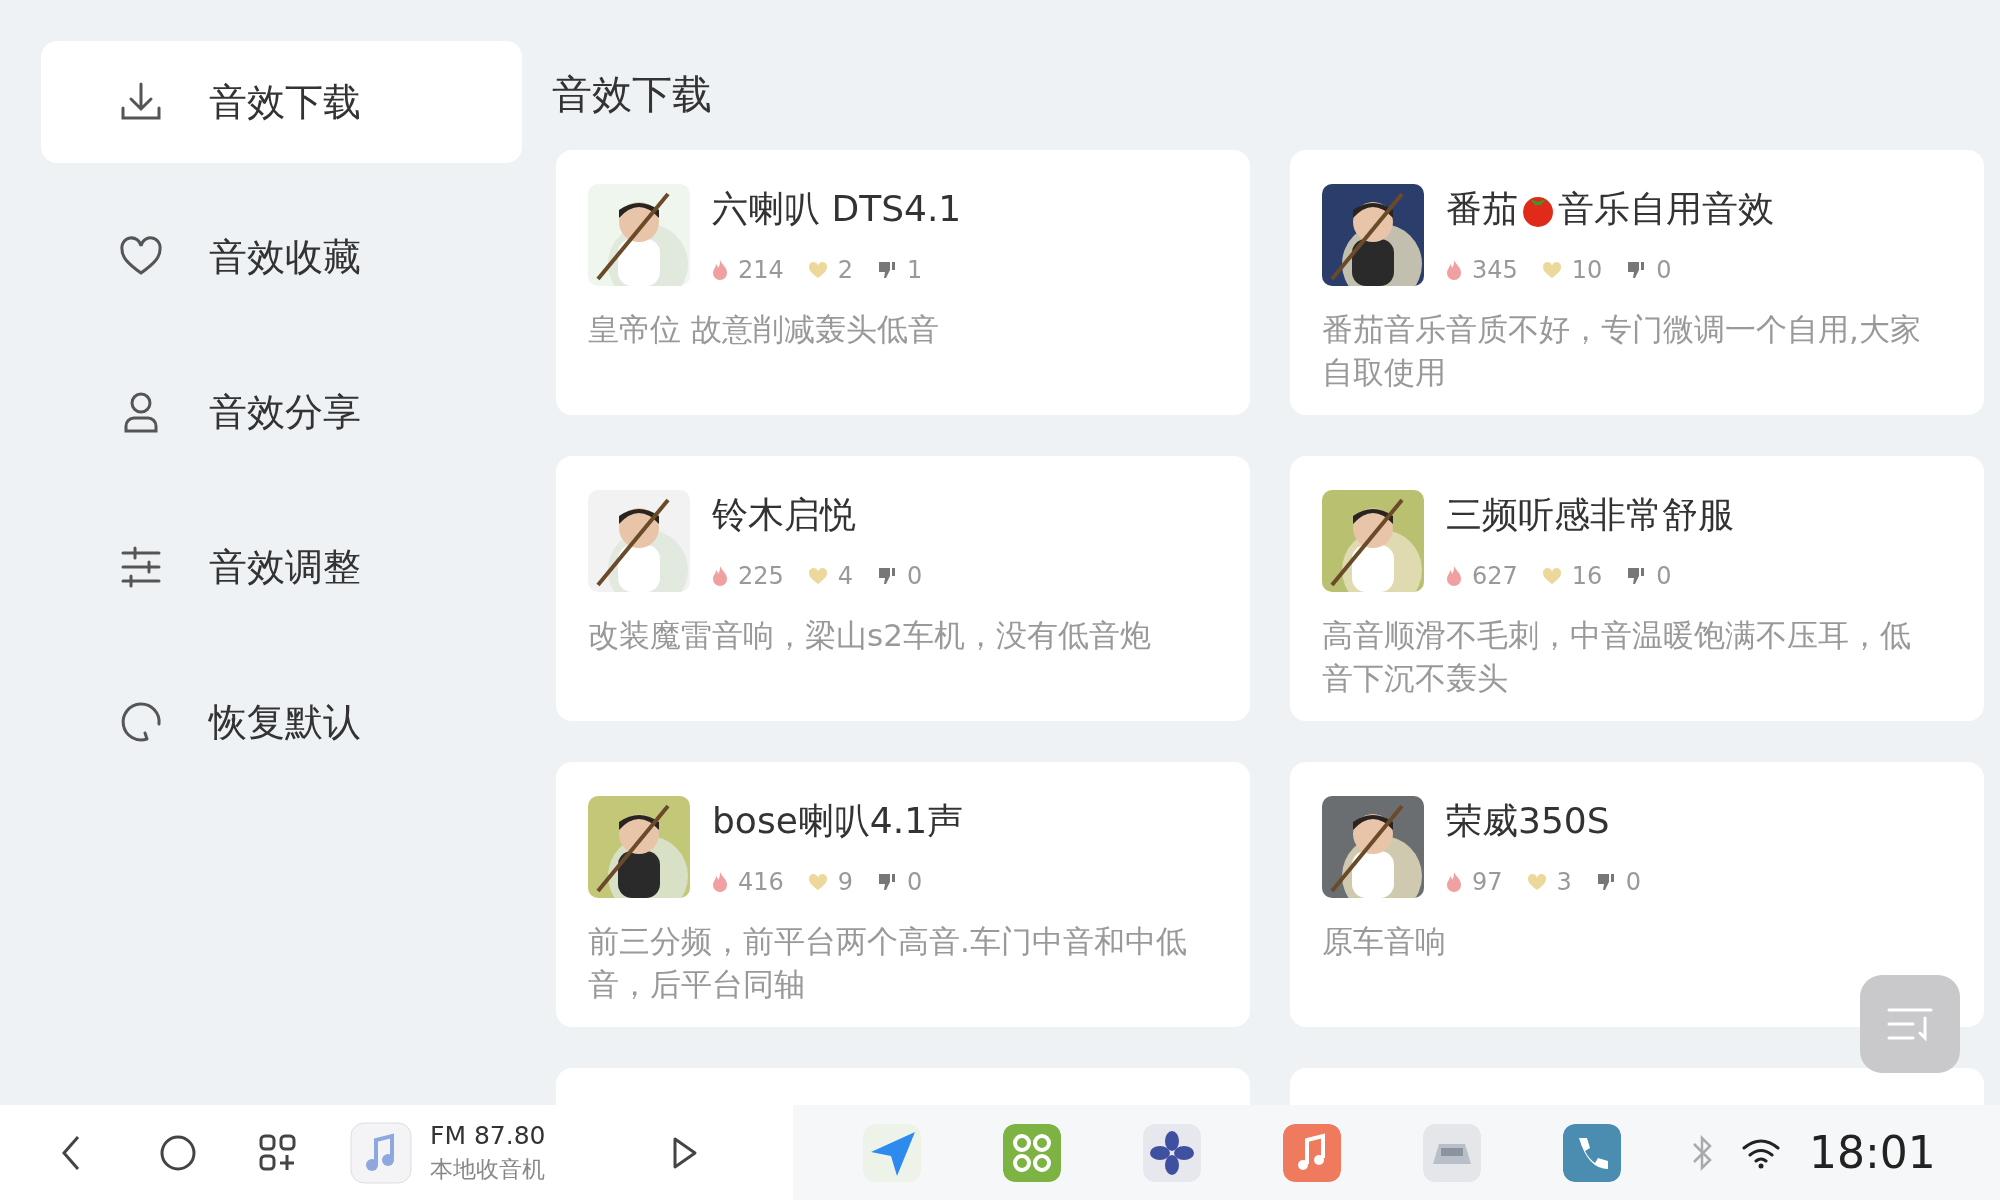 The width and height of the screenshot is (2000, 1200). Describe the element at coordinates (488, 1135) in the screenshot. I see `radio-frequency: FM 87.80` at that location.